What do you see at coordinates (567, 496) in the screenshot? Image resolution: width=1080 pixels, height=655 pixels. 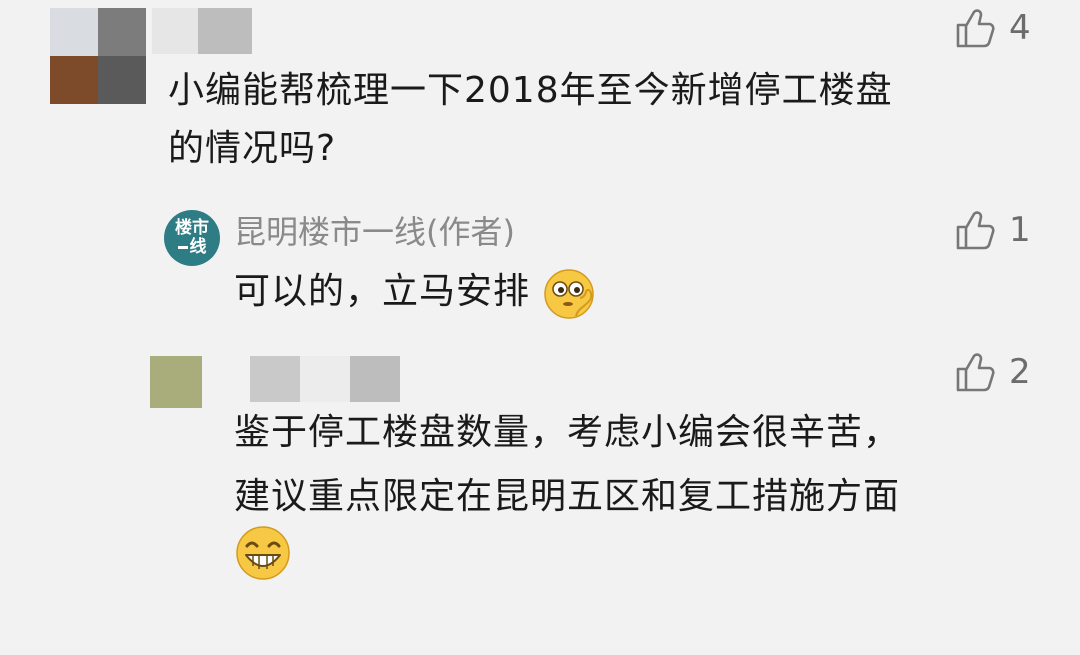 I see `comment-line: 建议重点限定在昆明五区和复工措施方面` at bounding box center [567, 496].